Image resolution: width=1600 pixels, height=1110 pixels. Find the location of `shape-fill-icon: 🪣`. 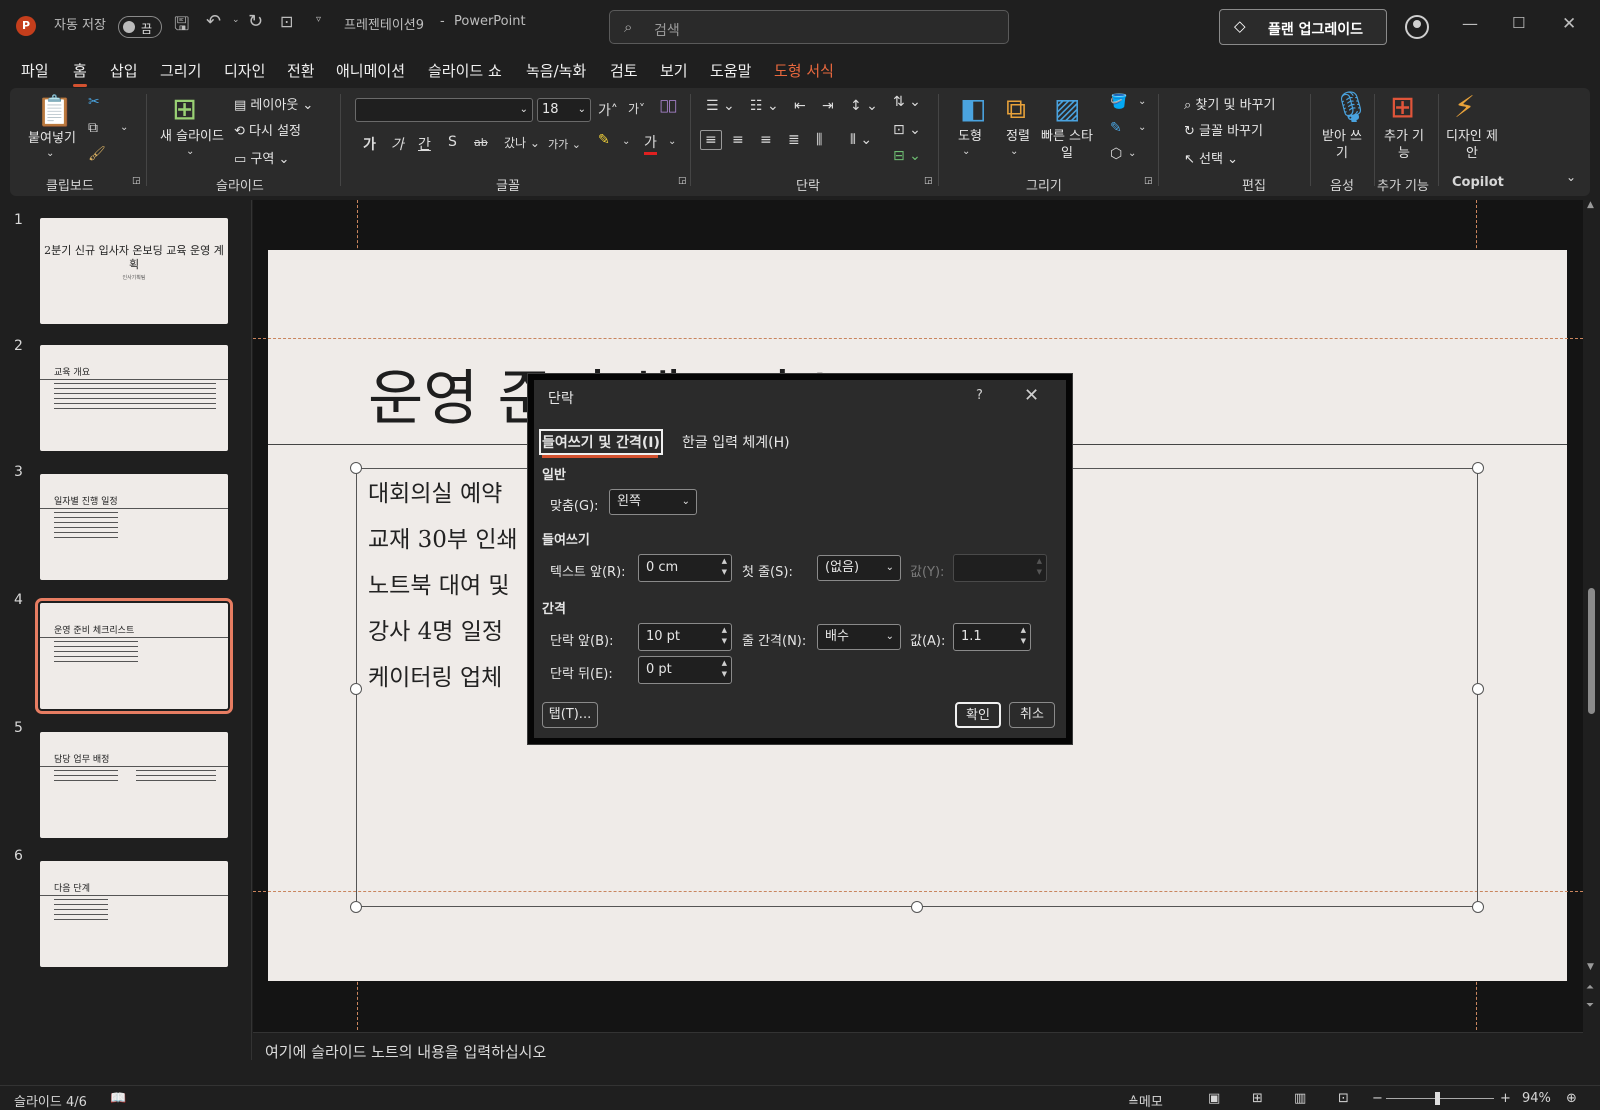

shape-fill-icon: 🪣 is located at coordinates (1118, 102).